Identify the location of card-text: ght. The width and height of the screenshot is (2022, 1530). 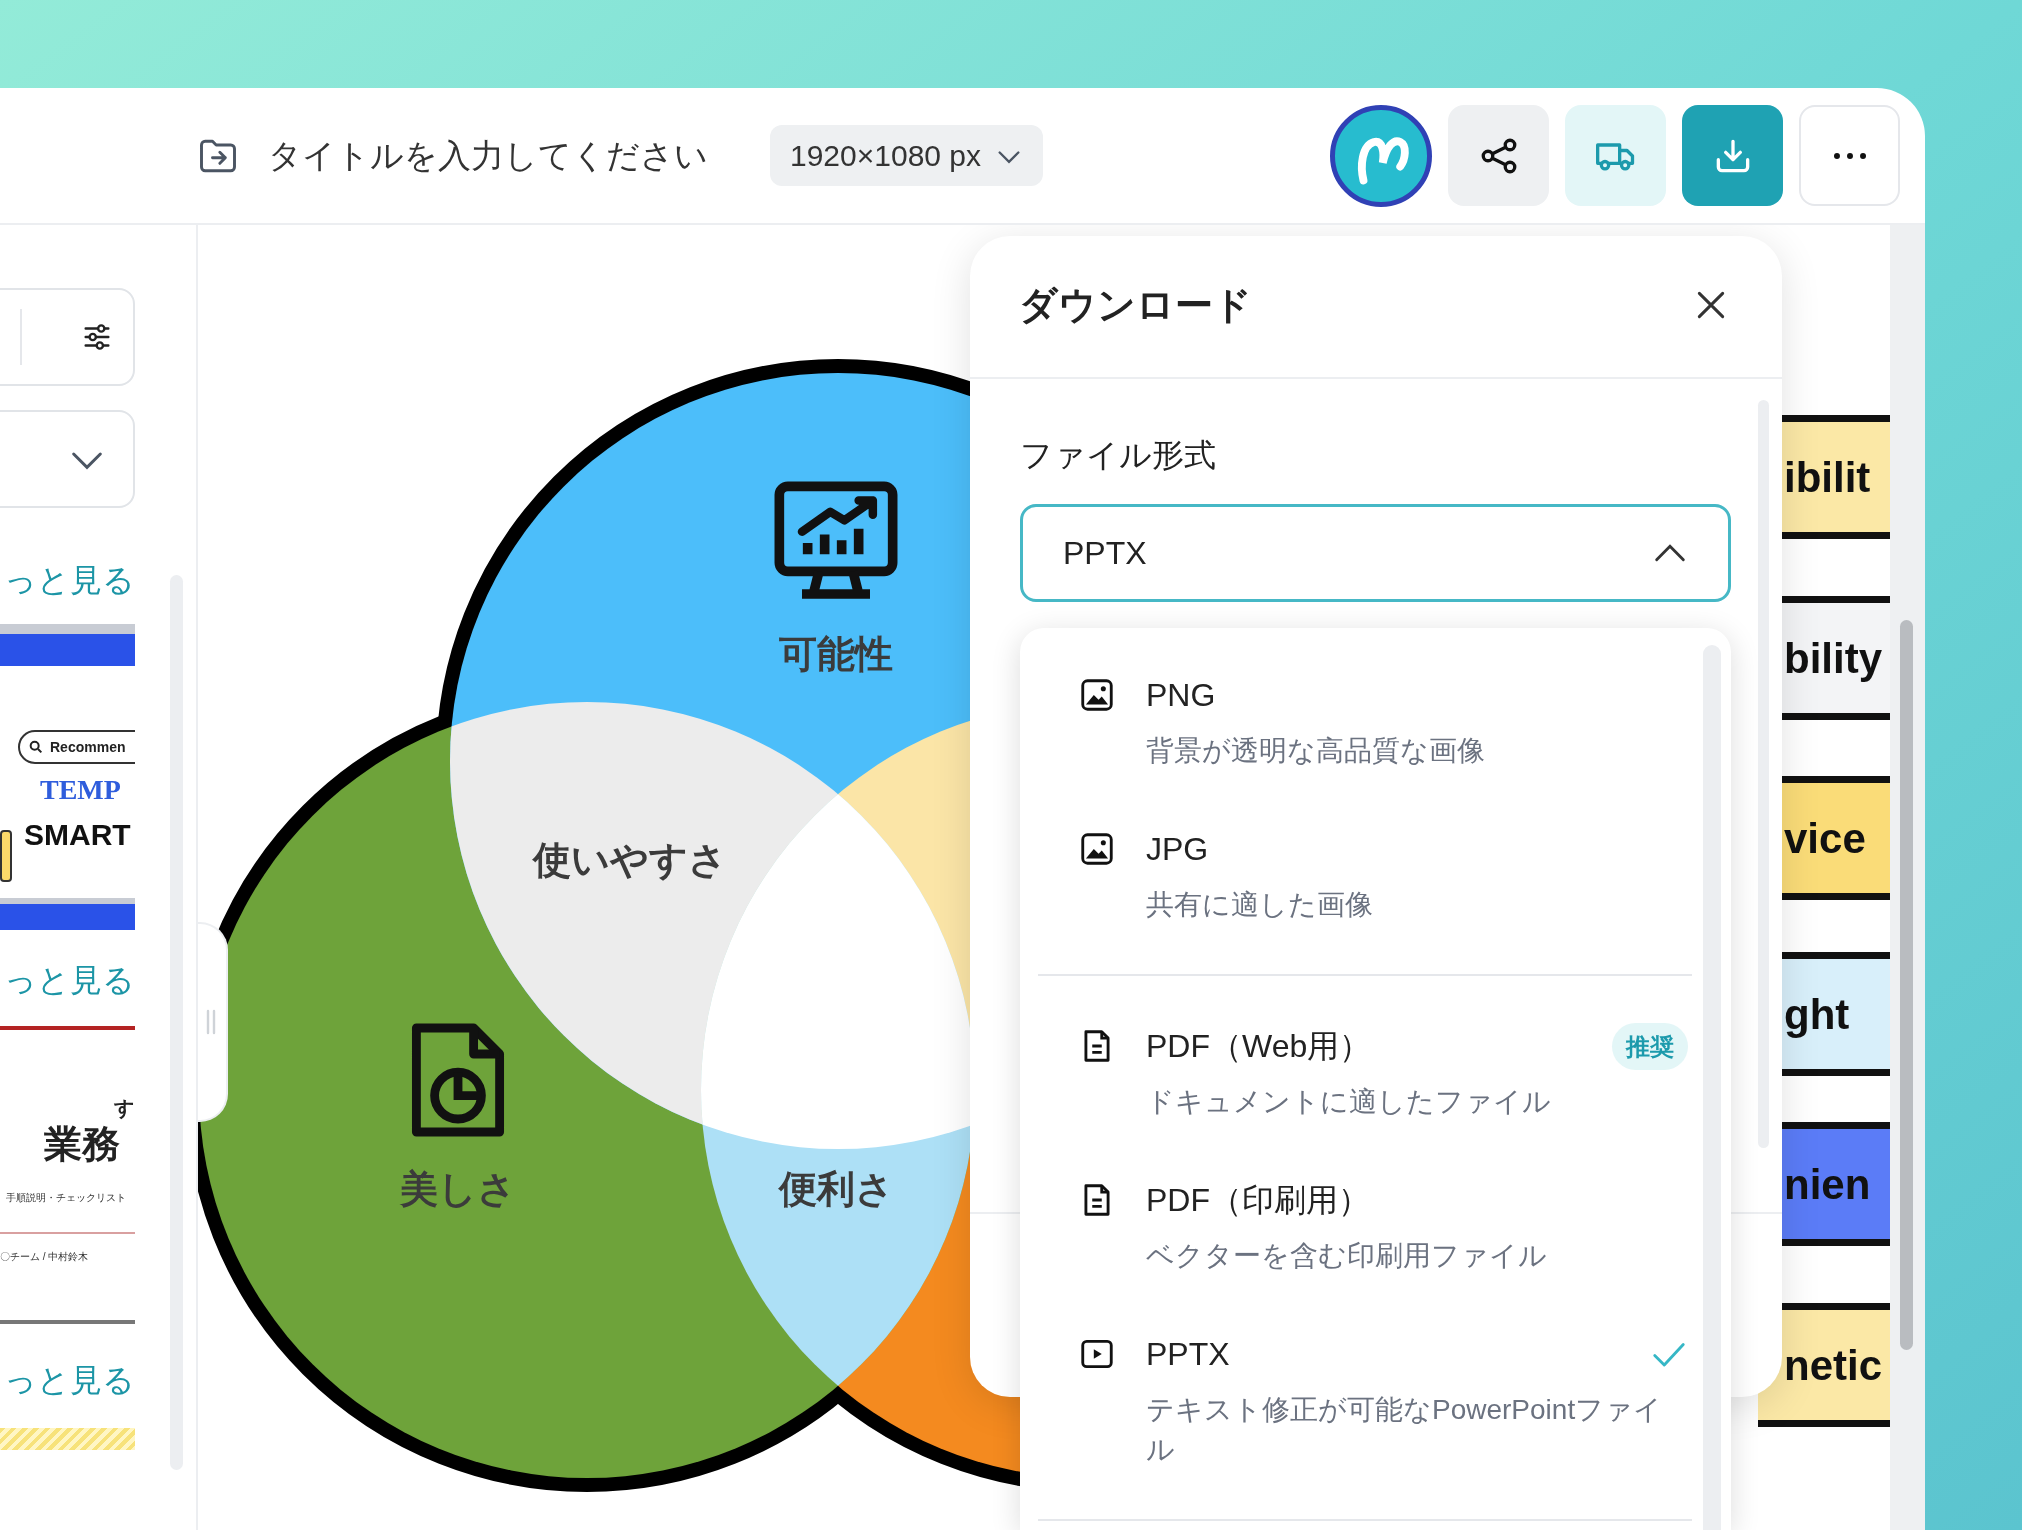
(1817, 1014).